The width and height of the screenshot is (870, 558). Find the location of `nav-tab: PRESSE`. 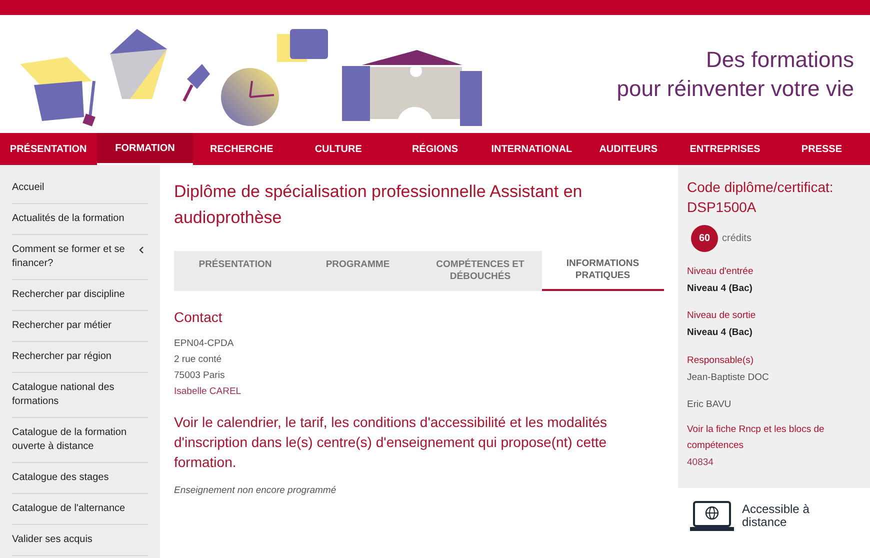

nav-tab: PRESSE is located at coordinates (821, 149).